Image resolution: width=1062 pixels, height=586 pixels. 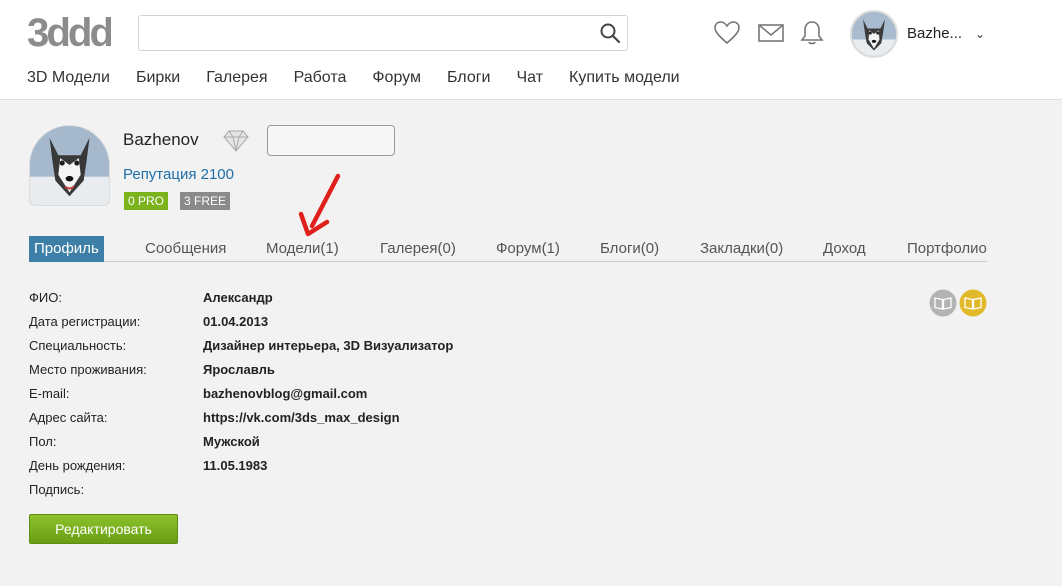 I want to click on status-field, so click(x=331, y=140).